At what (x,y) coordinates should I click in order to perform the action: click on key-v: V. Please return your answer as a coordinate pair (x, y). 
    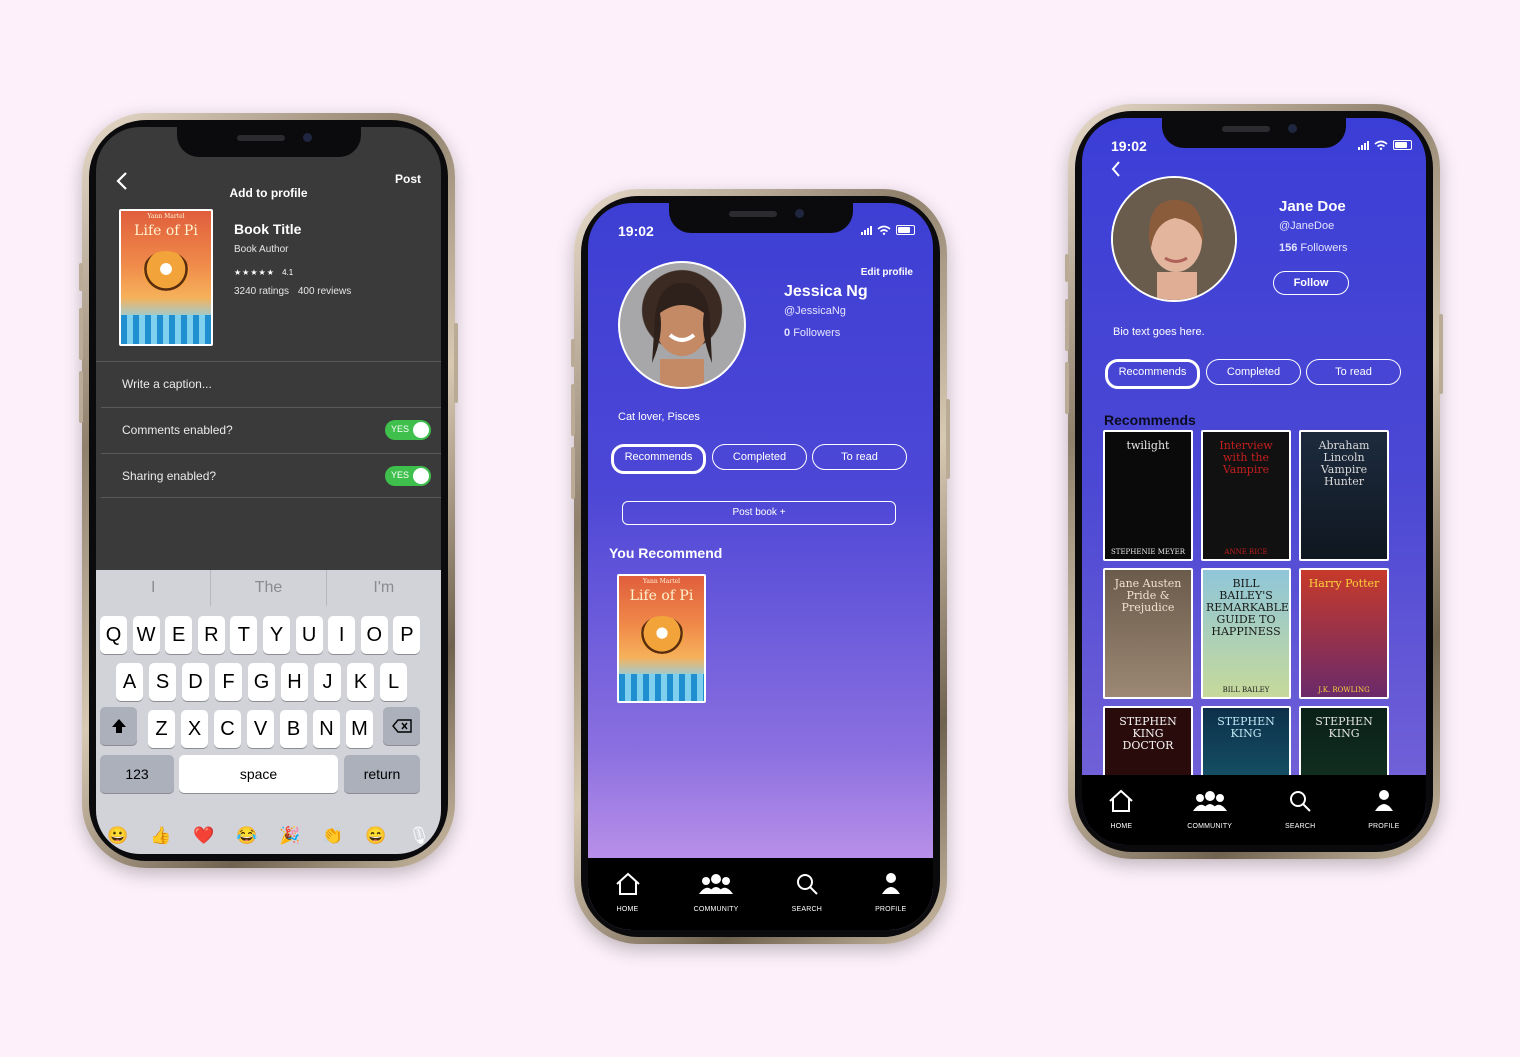
    Looking at the image, I should click on (260, 729).